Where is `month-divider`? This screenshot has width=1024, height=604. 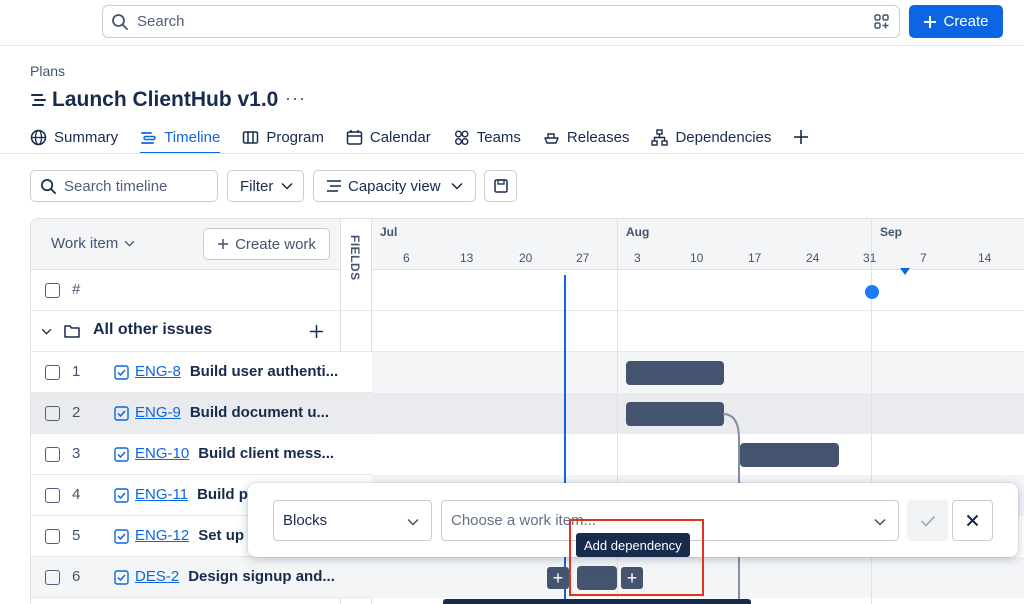 month-divider is located at coordinates (617, 244).